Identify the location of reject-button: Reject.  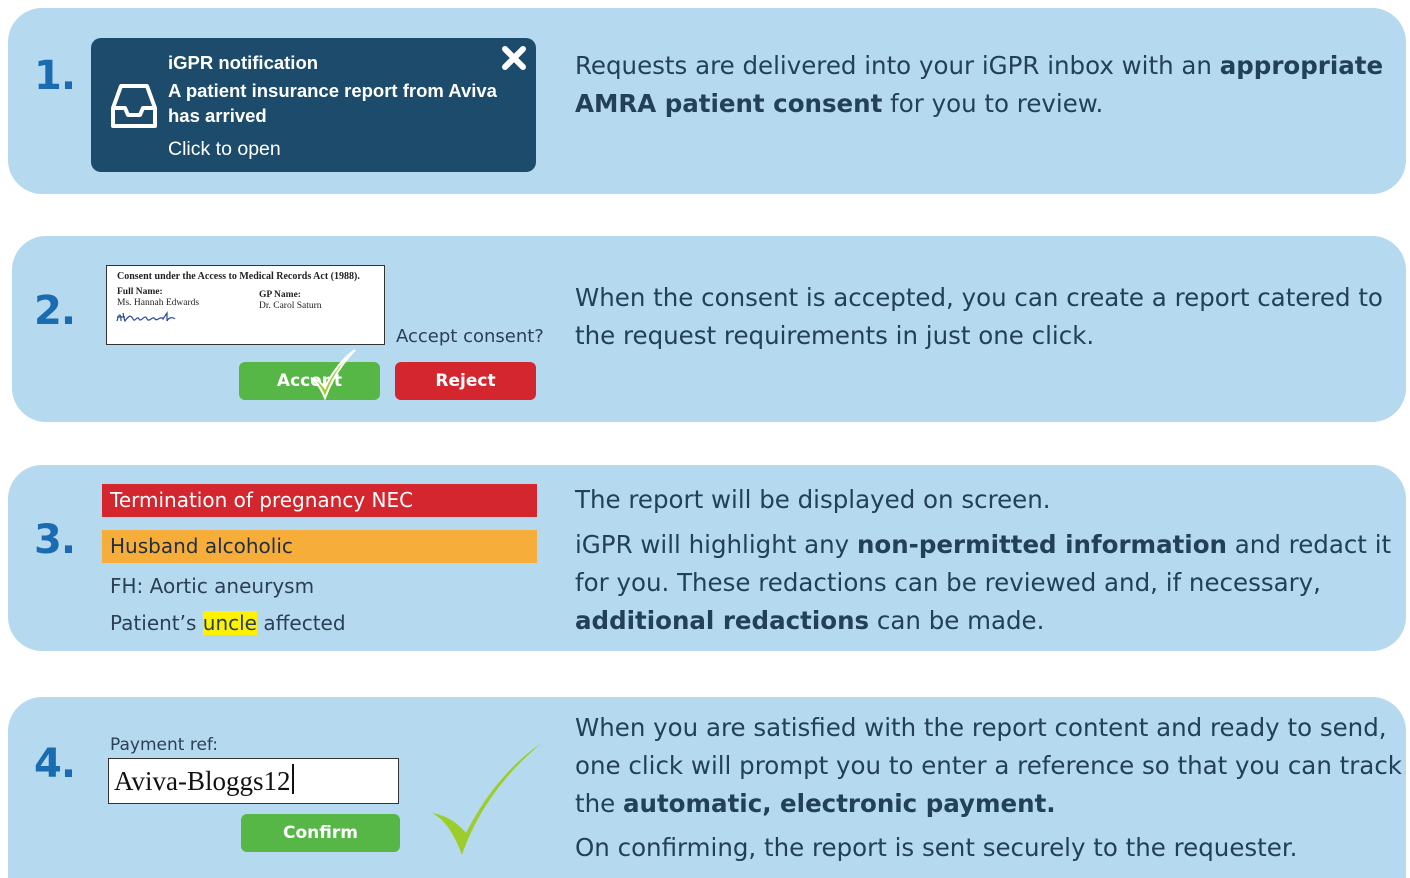
(465, 381).